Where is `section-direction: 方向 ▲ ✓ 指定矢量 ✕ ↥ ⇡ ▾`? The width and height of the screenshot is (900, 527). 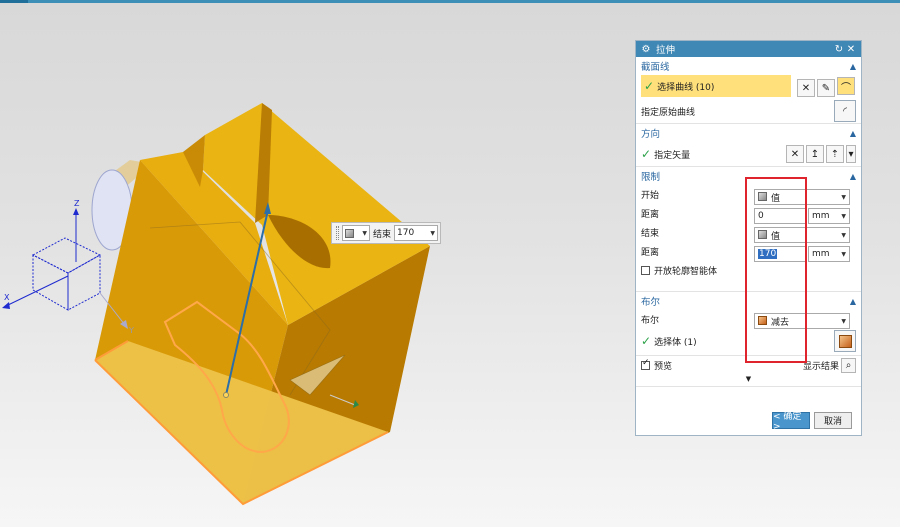
section-direction: 方向 ▲ ✓ 指定矢量 ✕ ↥ ⇡ ▾ is located at coordinates (748, 145).